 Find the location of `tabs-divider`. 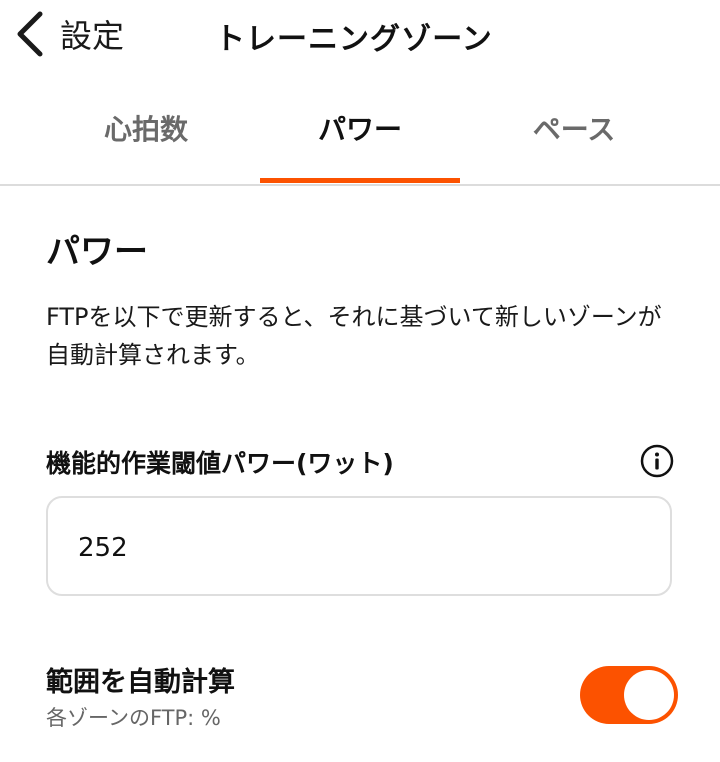

tabs-divider is located at coordinates (360, 185).